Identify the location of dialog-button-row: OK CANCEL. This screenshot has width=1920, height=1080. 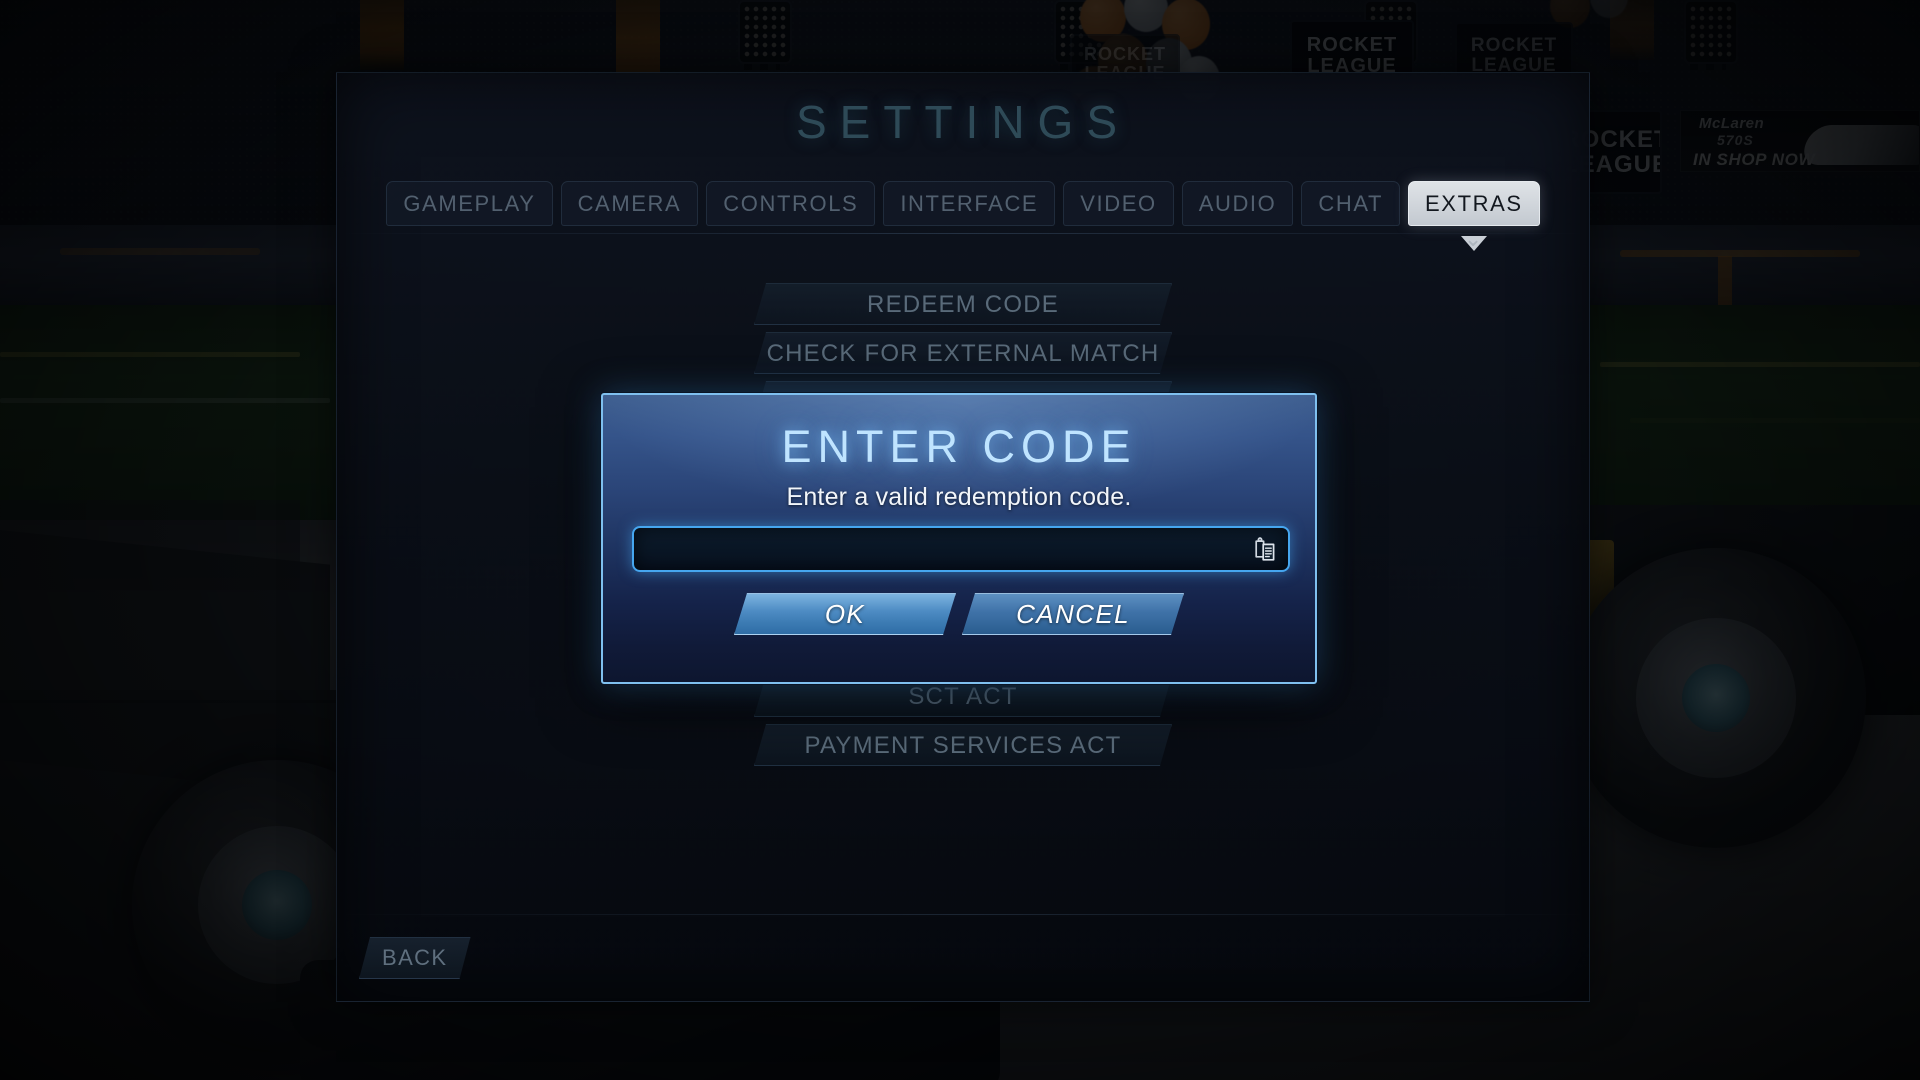
(959, 614).